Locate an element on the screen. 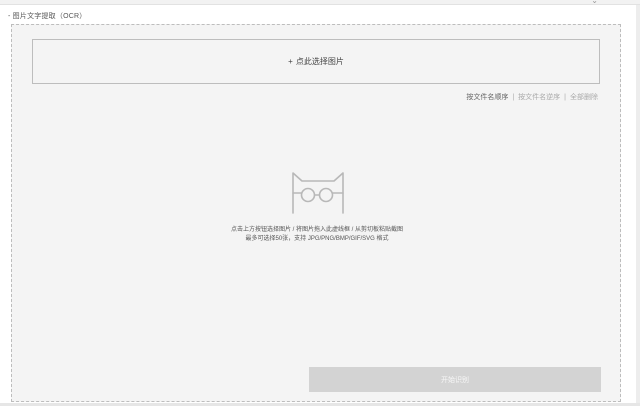 This screenshot has width=640, height=406. sort-controls: 按文件名顺序 | 按文件名逆序 | 全部删除 is located at coordinates (532, 97).